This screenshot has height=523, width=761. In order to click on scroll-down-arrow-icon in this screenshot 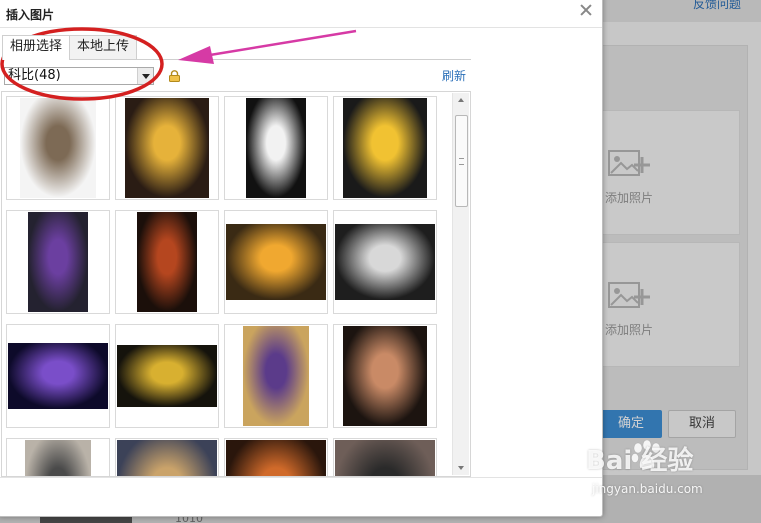, I will do `click(461, 468)`.